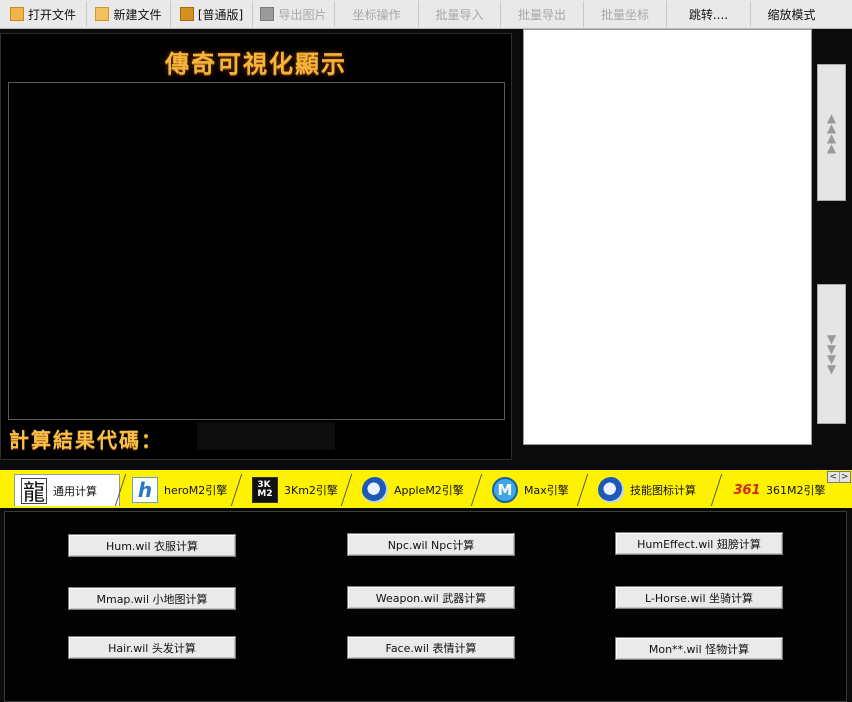 This screenshot has width=852, height=702. What do you see at coordinates (699, 543) in the screenshot?
I see `humeffect-calc-button: HumEffect.wil 翅膀计算` at bounding box center [699, 543].